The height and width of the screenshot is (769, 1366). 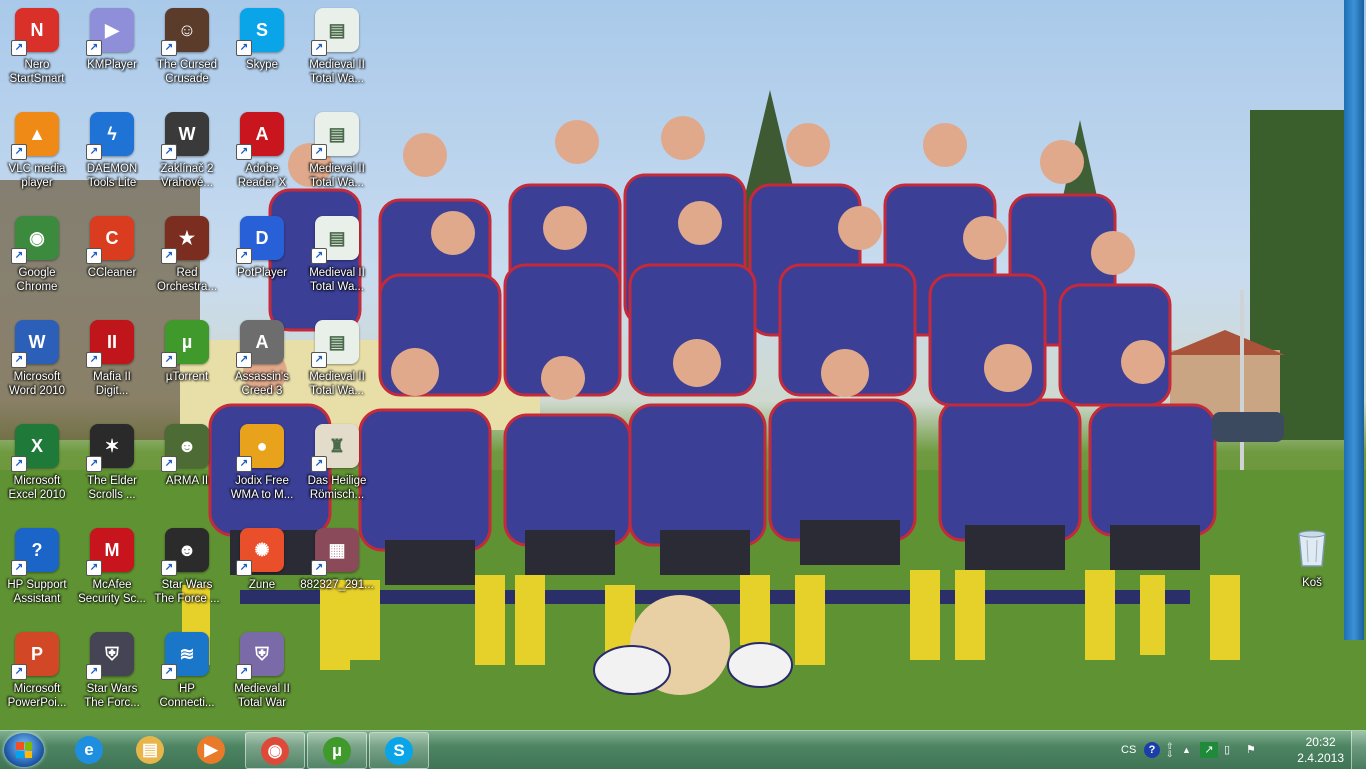 What do you see at coordinates (262, 176) in the screenshot?
I see `desktop-shortcut-label: Adobe Reader X` at bounding box center [262, 176].